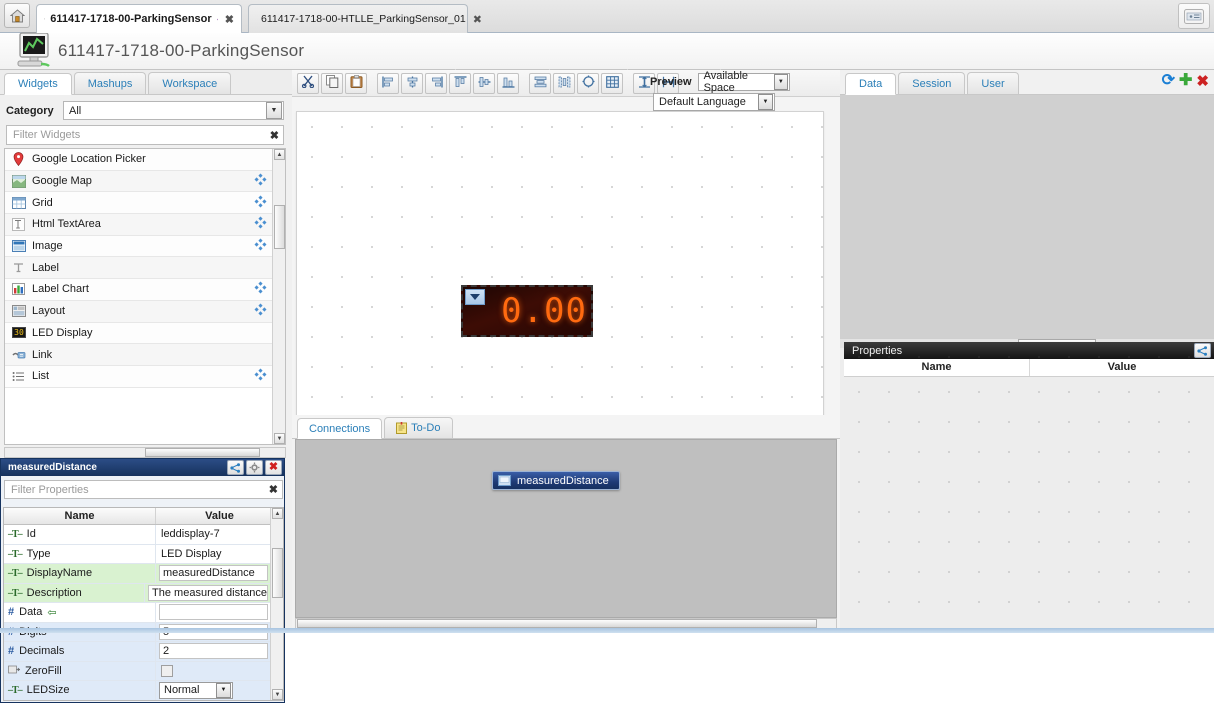 This screenshot has height=703, width=1214. I want to click on widget-filter-input: Filter Widgets ✖, so click(145, 135).